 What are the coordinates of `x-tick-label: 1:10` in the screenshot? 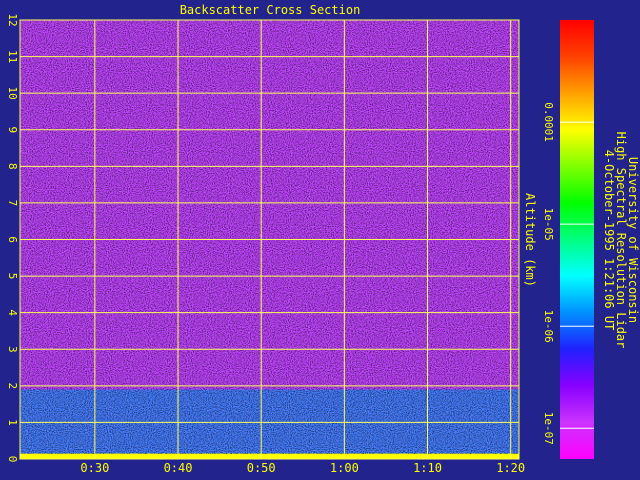 It's located at (427, 468).